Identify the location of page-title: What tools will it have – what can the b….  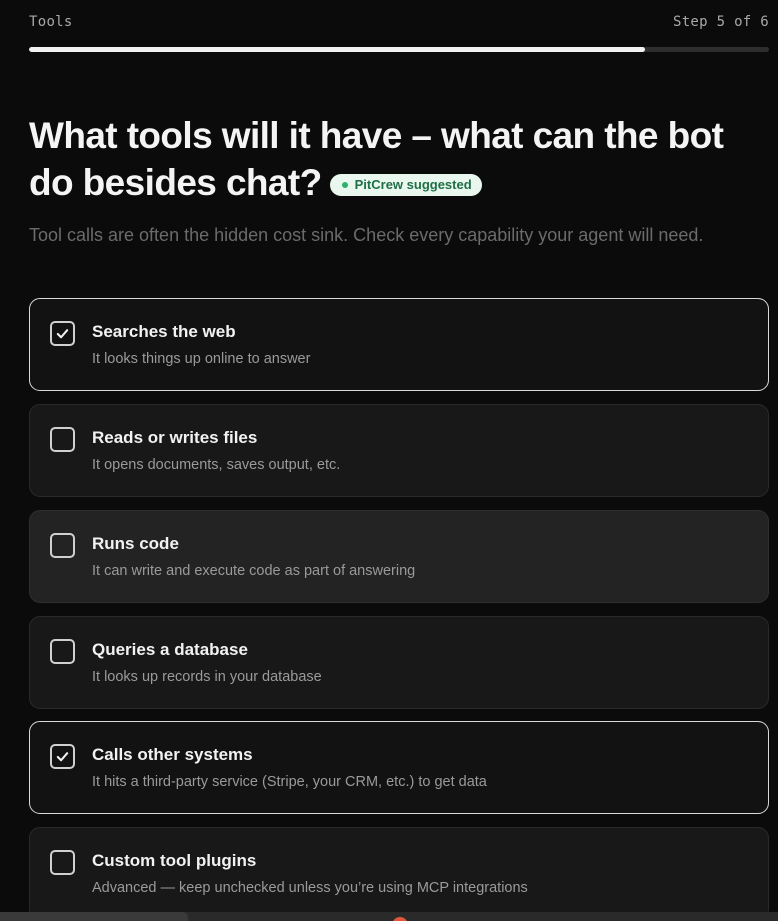
(399, 159).